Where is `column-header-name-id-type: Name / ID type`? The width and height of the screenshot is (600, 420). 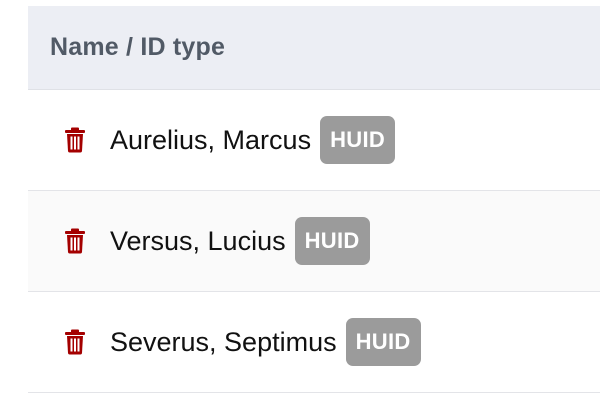
column-header-name-id-type: Name / ID type is located at coordinates (138, 47).